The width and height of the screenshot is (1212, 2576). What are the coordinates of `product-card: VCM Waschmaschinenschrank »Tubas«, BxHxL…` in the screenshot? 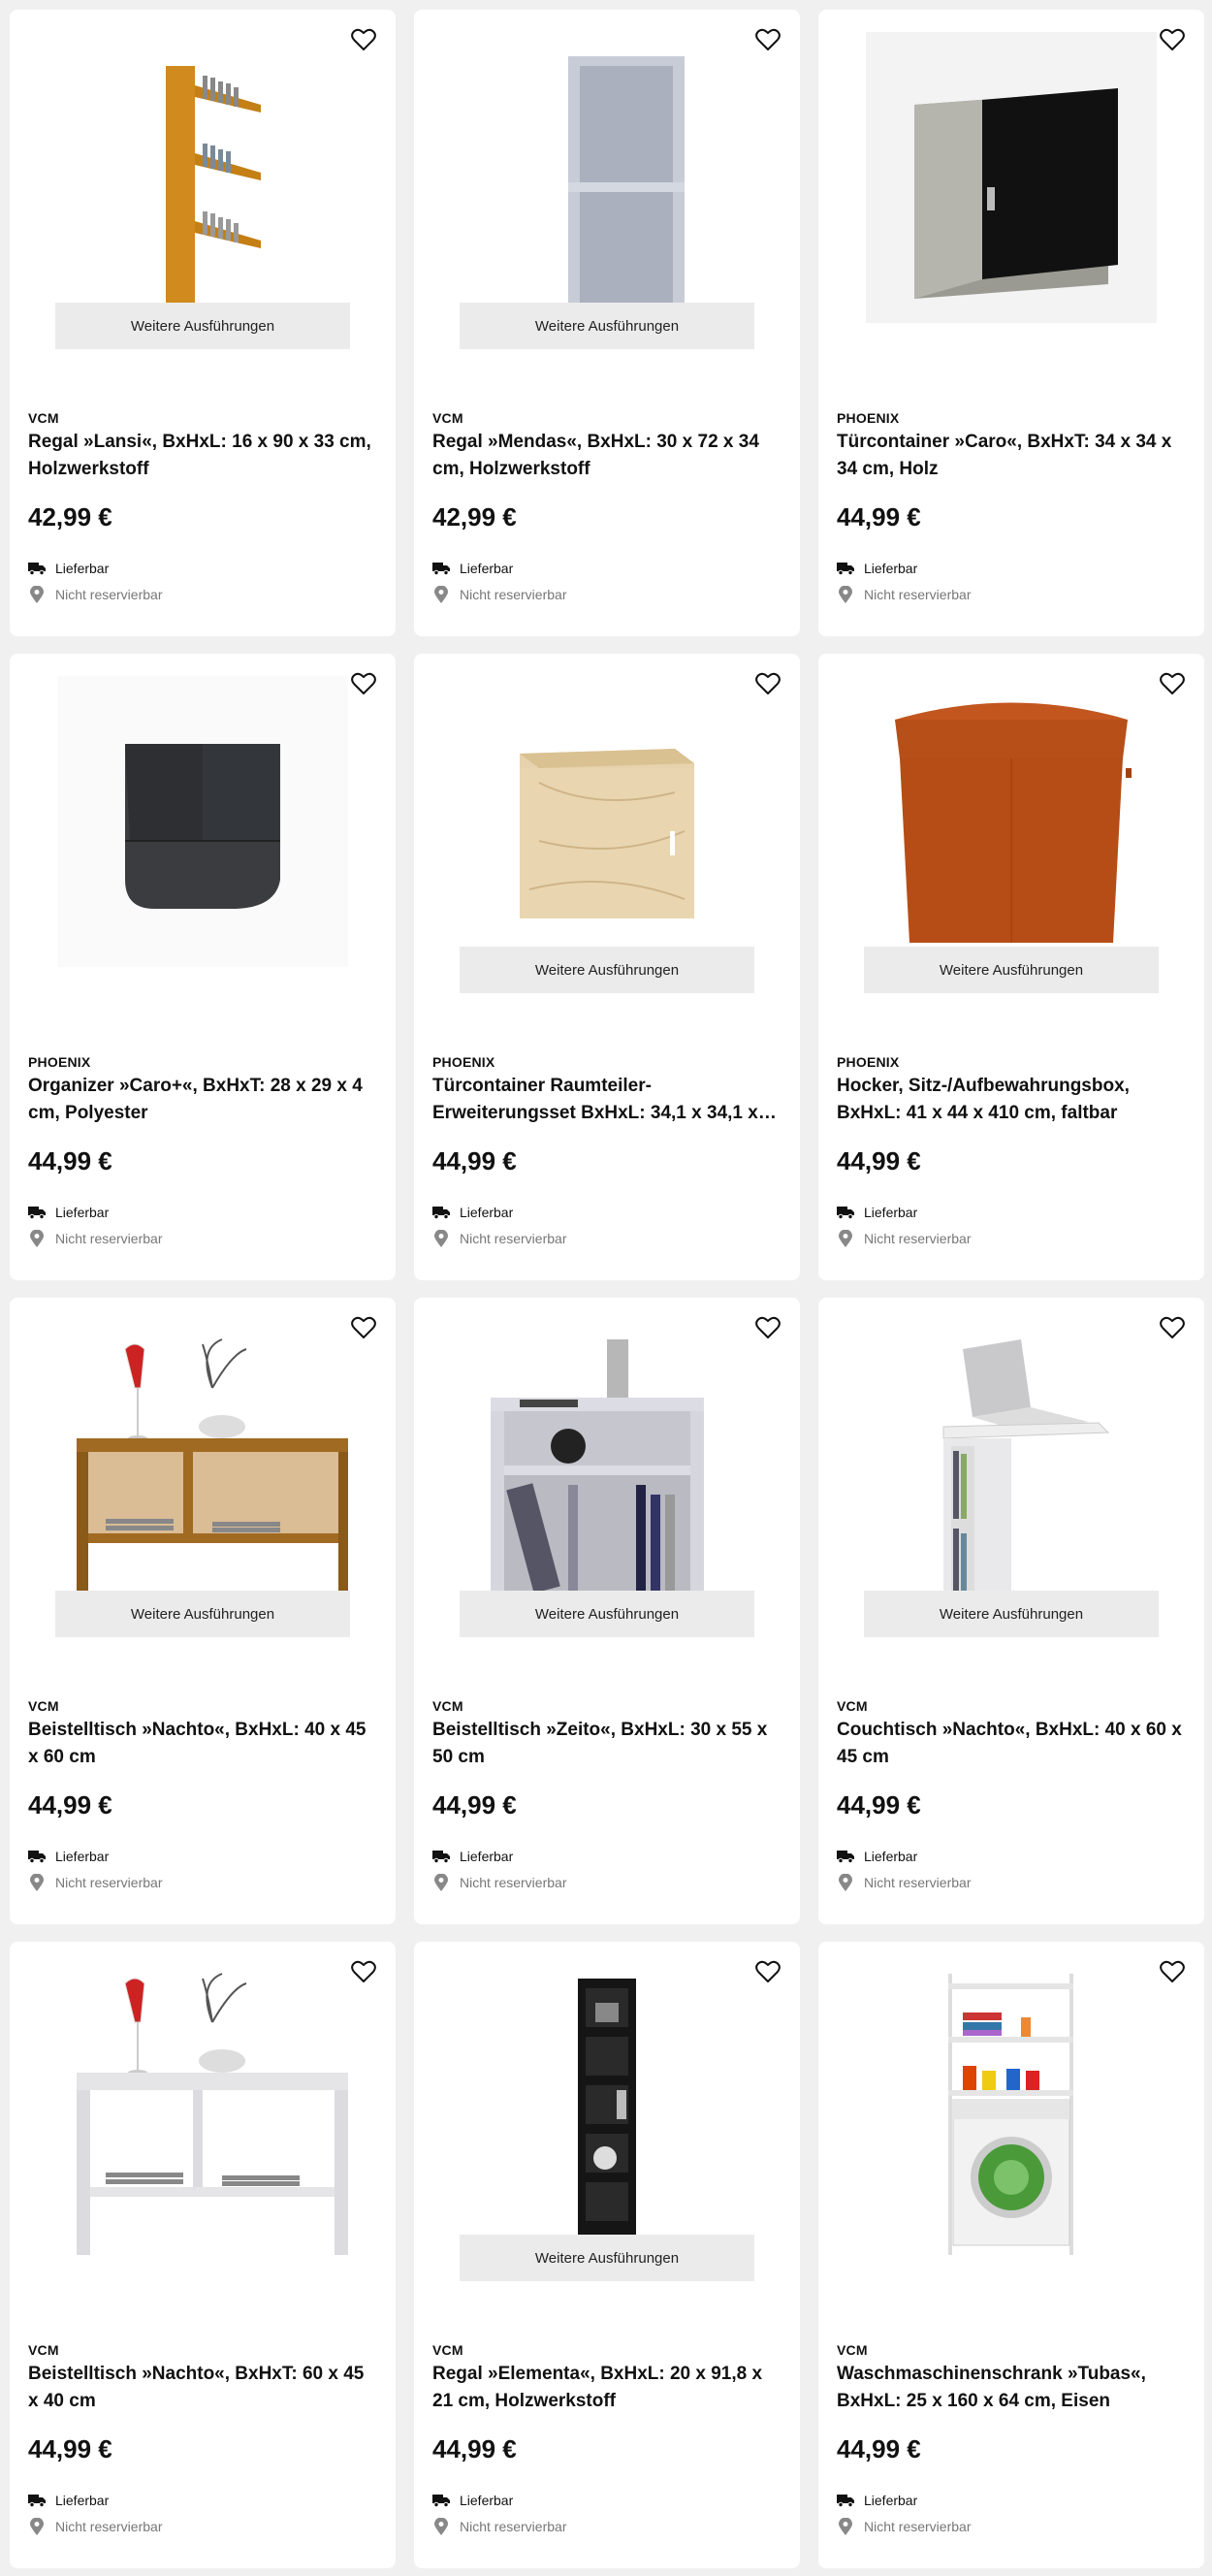 It's located at (1011, 2255).